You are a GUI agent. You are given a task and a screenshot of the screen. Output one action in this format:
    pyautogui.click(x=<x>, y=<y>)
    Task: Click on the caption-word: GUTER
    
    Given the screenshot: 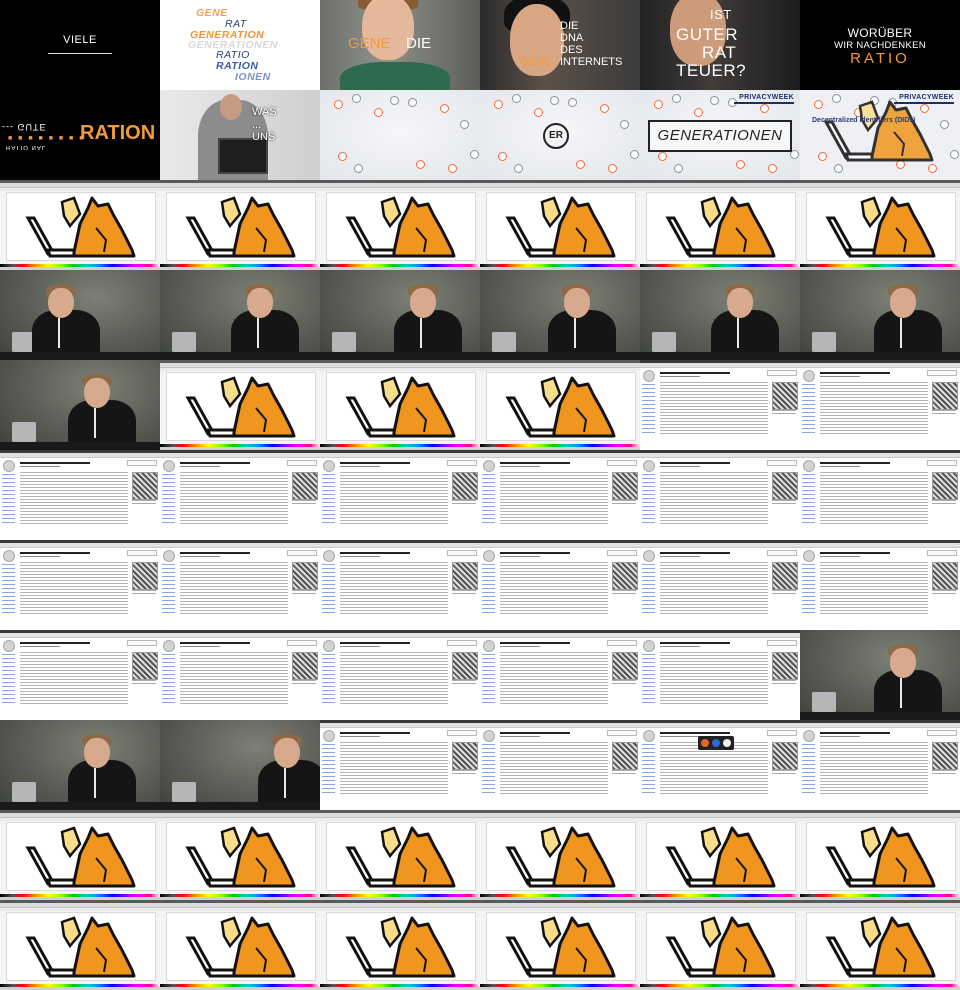 What is the action you would take?
    pyautogui.click(x=707, y=34)
    